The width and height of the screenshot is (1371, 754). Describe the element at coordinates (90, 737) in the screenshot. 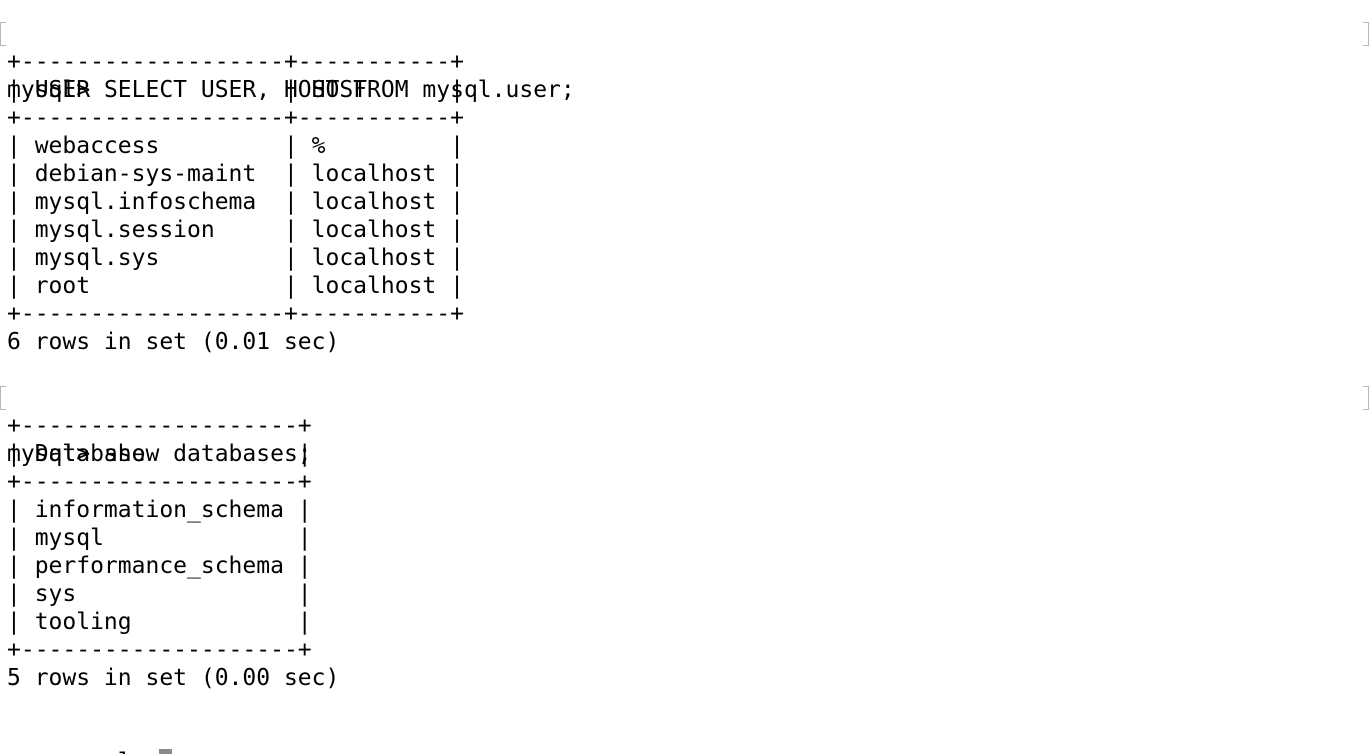

I see `active-prompt-line: mysql>` at that location.